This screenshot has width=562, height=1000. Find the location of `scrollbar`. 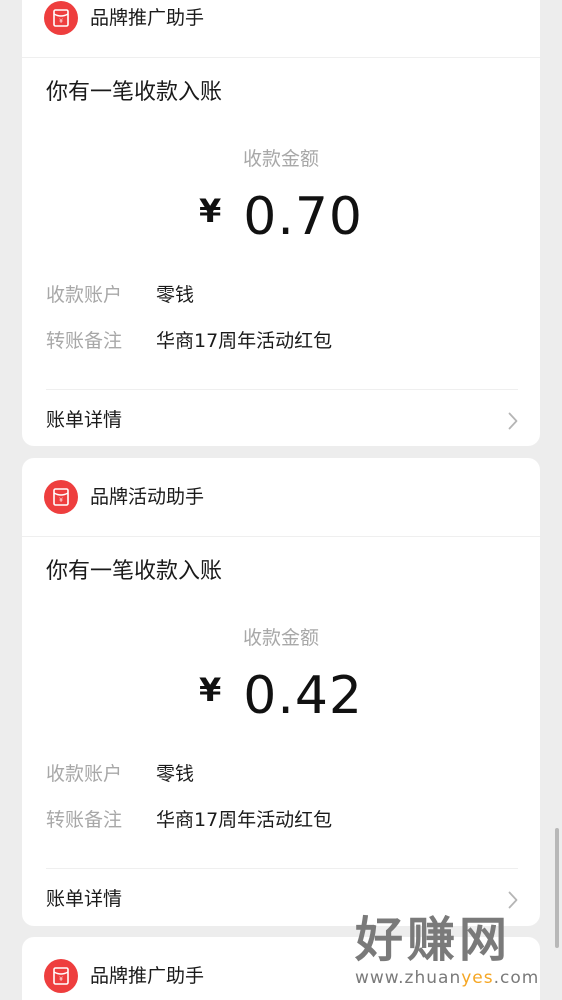

scrollbar is located at coordinates (557, 888).